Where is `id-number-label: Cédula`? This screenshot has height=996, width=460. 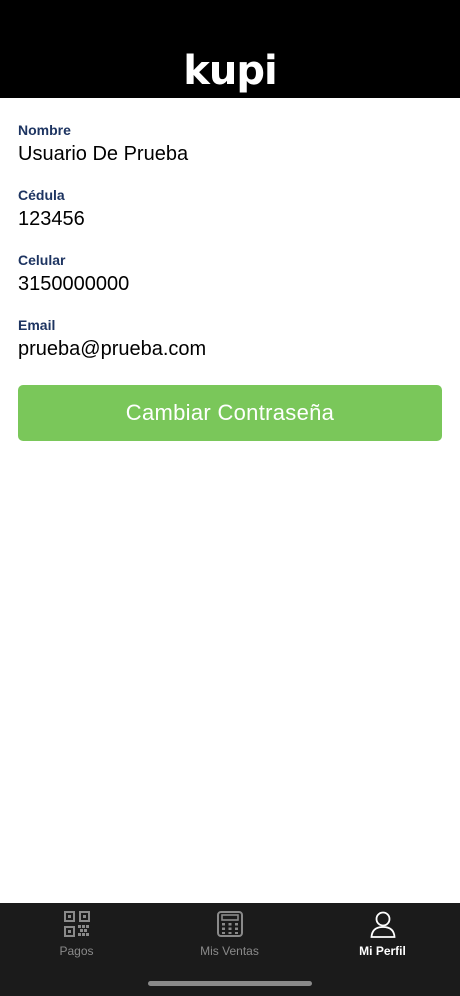
id-number-label: Cédula is located at coordinates (41, 195).